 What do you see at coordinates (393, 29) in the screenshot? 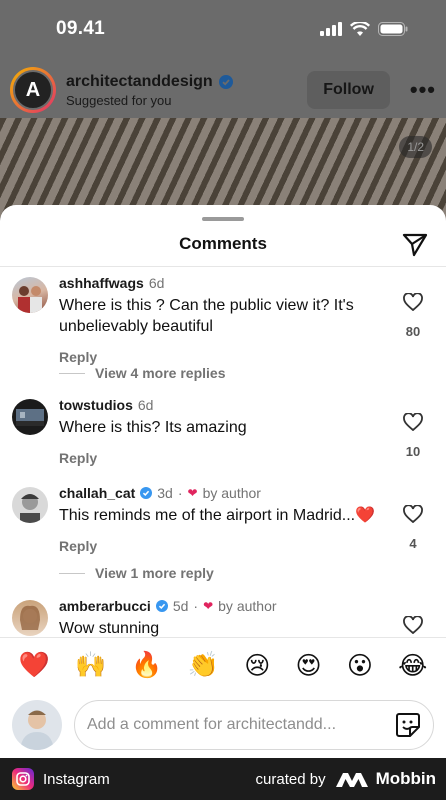
I see `battery-icon` at bounding box center [393, 29].